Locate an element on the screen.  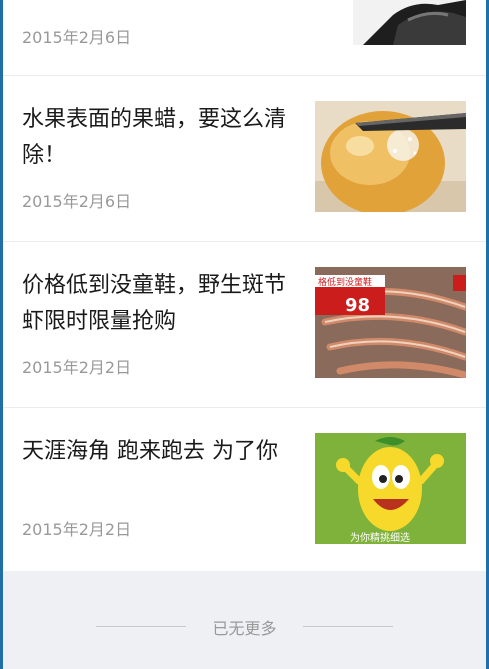
no-more-text: 已无更多 is located at coordinates (244, 628).